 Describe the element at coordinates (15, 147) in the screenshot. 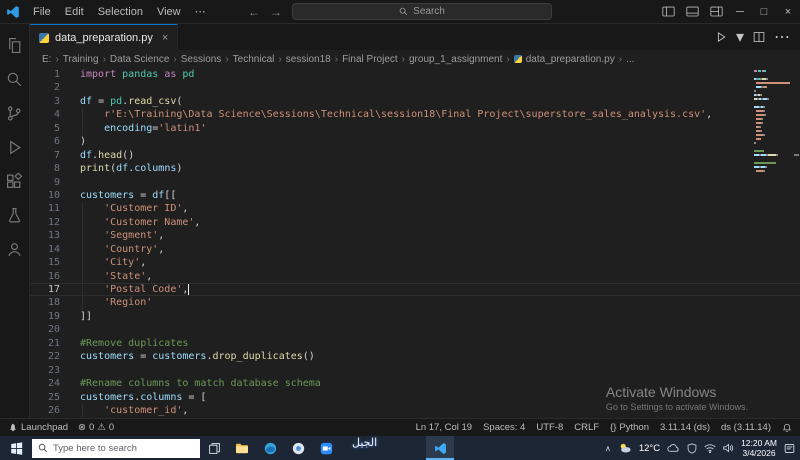

I see `run-debug-icon` at that location.